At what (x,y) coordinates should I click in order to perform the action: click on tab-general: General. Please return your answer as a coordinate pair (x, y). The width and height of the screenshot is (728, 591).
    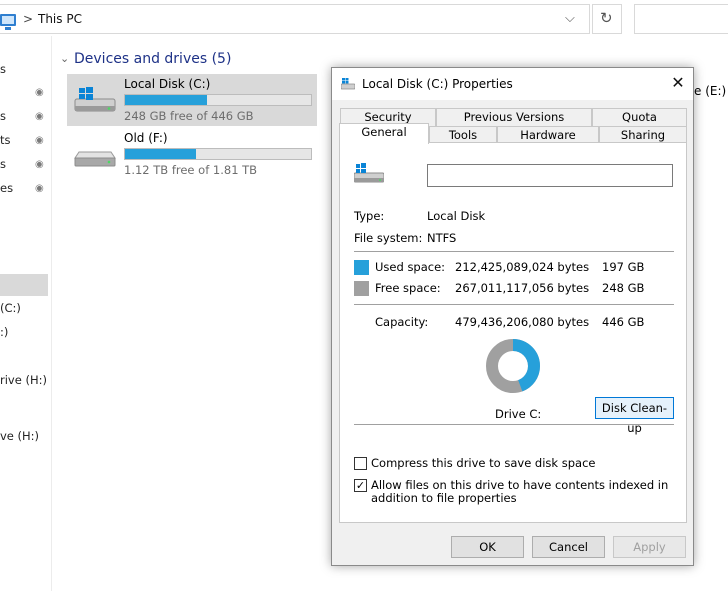
    Looking at the image, I should click on (384, 133).